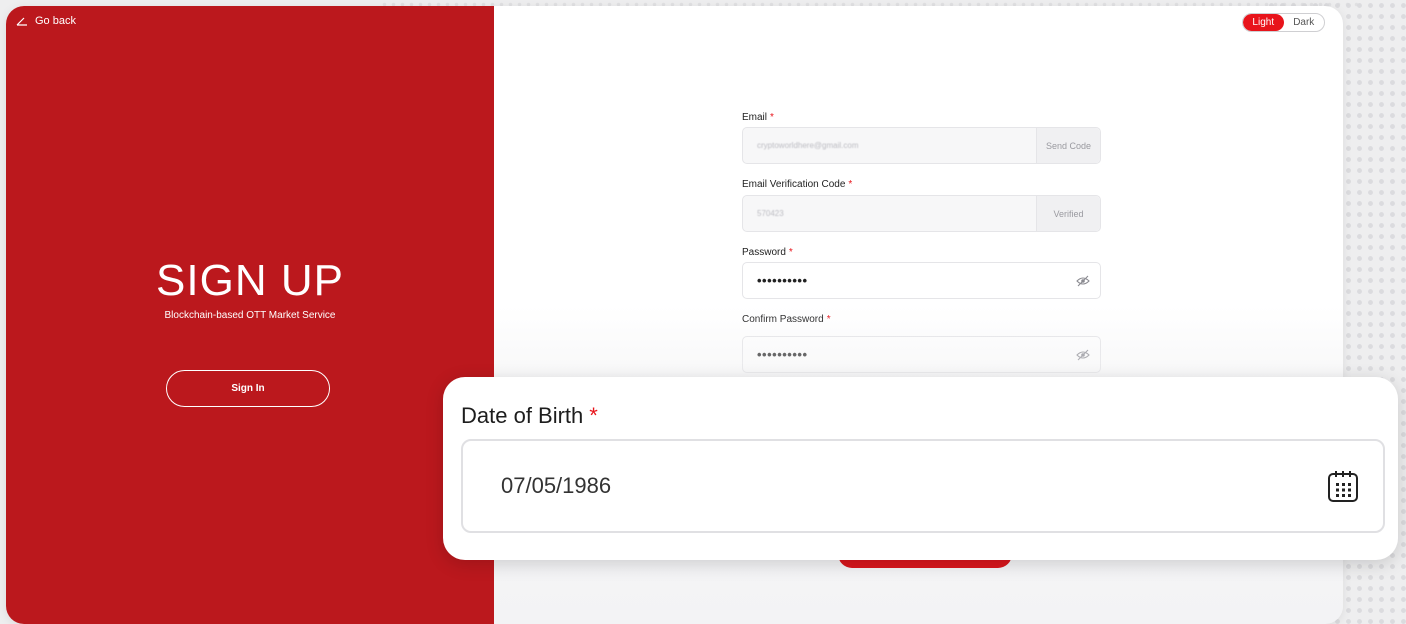  I want to click on password-field: ••••••••••, so click(921, 280).